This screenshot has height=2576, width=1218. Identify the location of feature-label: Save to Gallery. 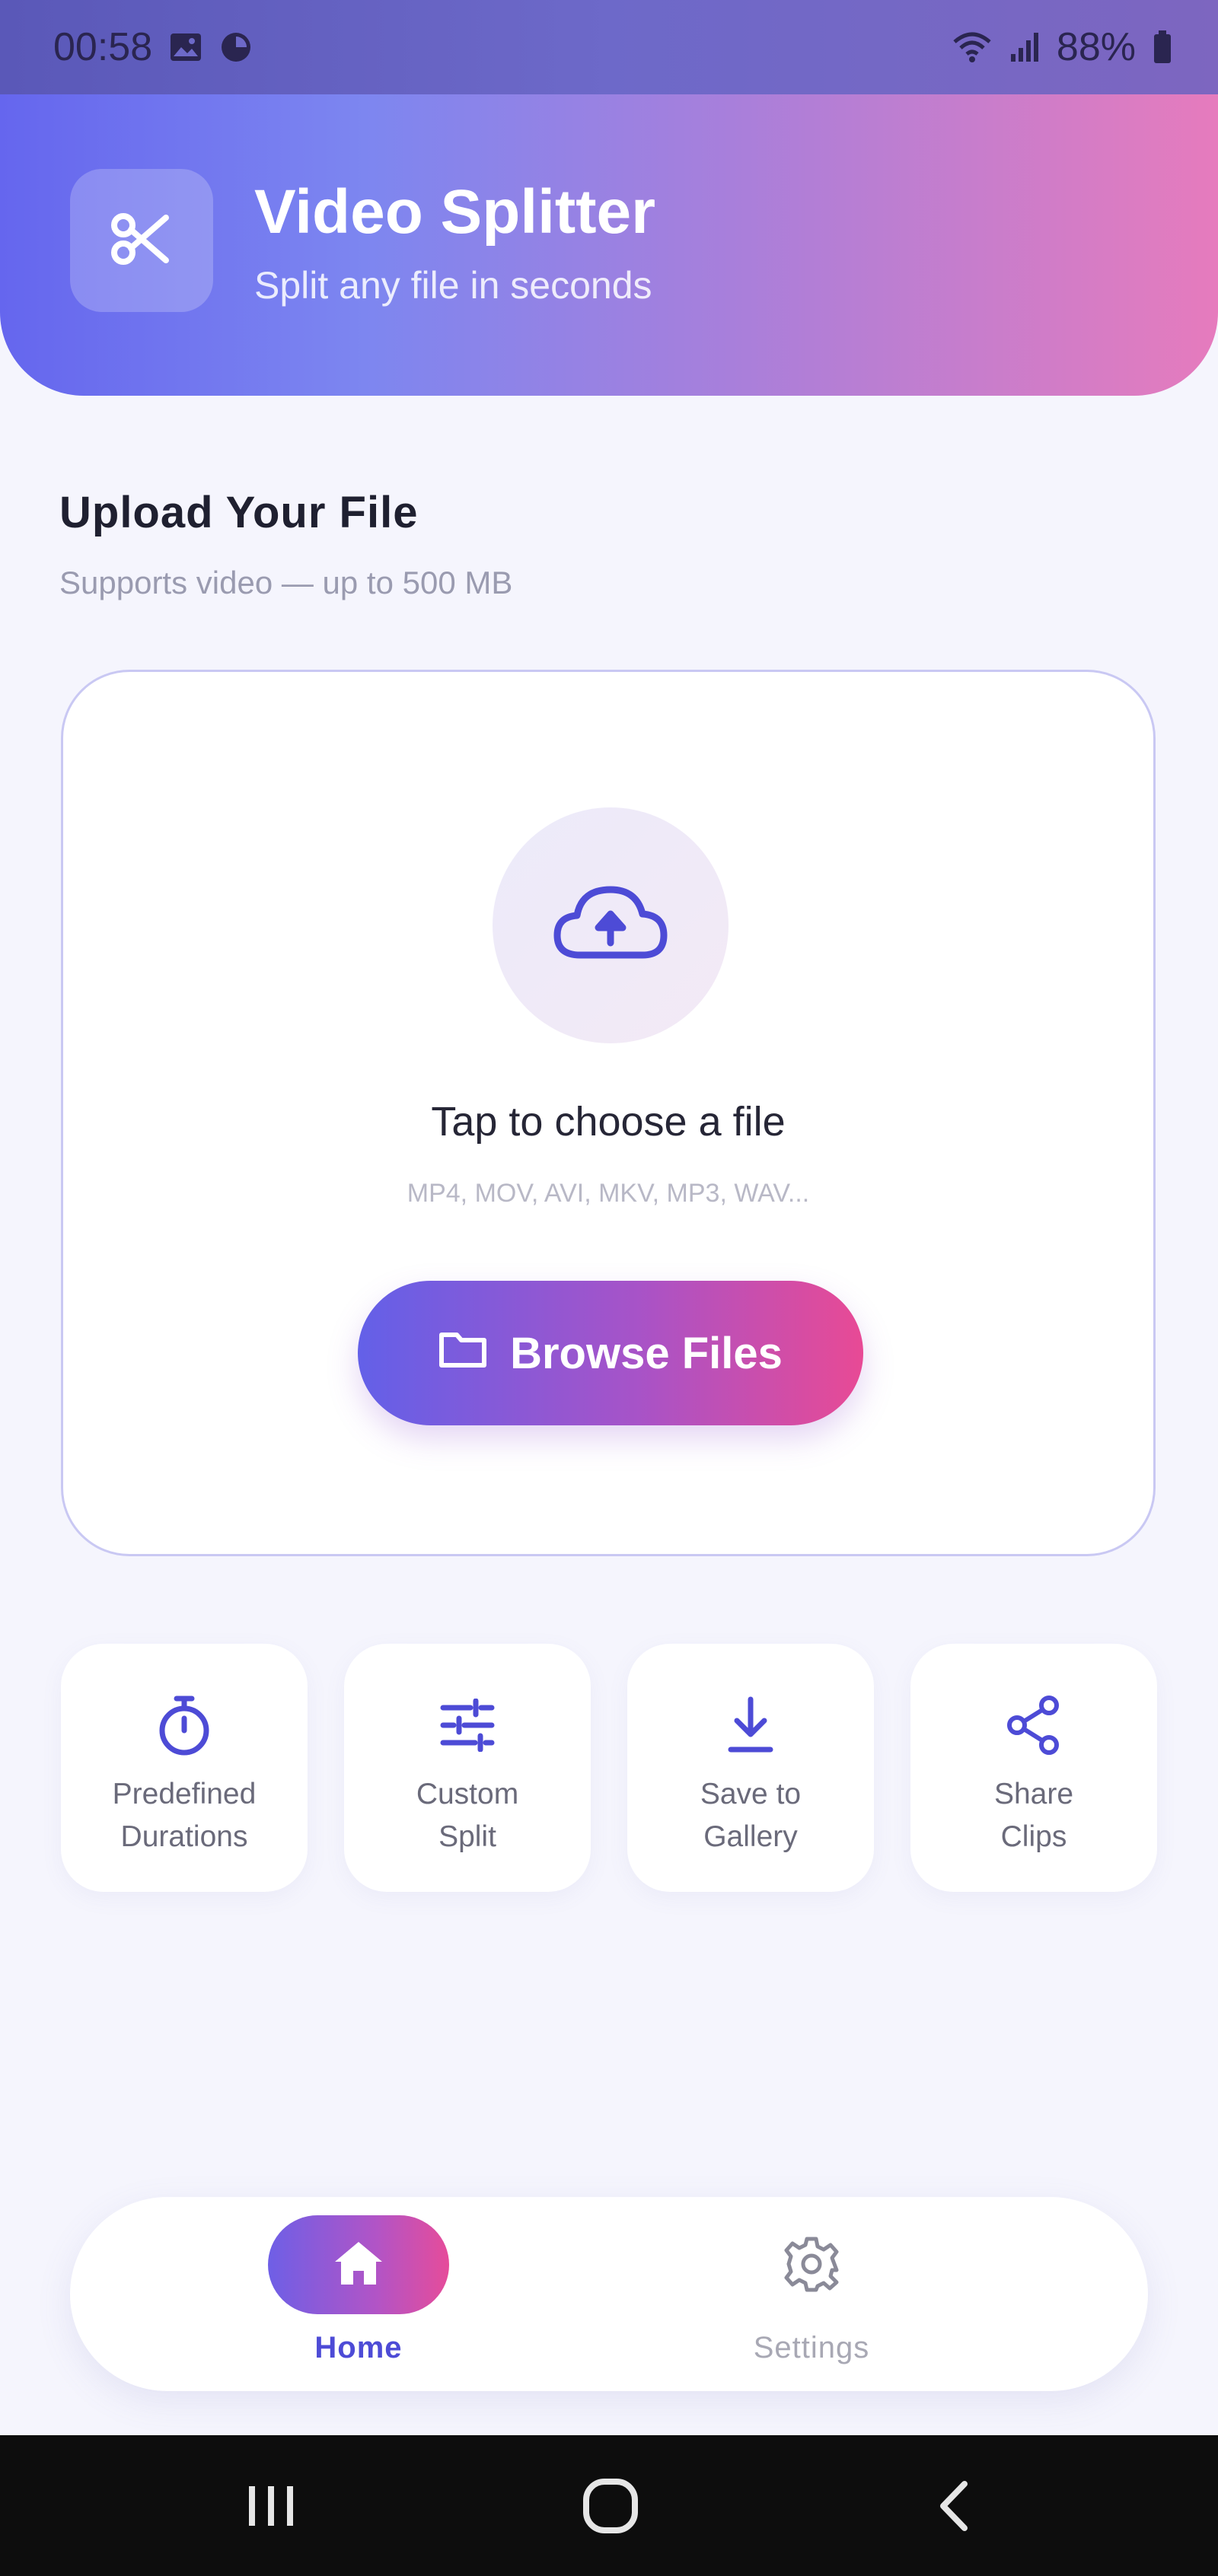
(751, 1816).